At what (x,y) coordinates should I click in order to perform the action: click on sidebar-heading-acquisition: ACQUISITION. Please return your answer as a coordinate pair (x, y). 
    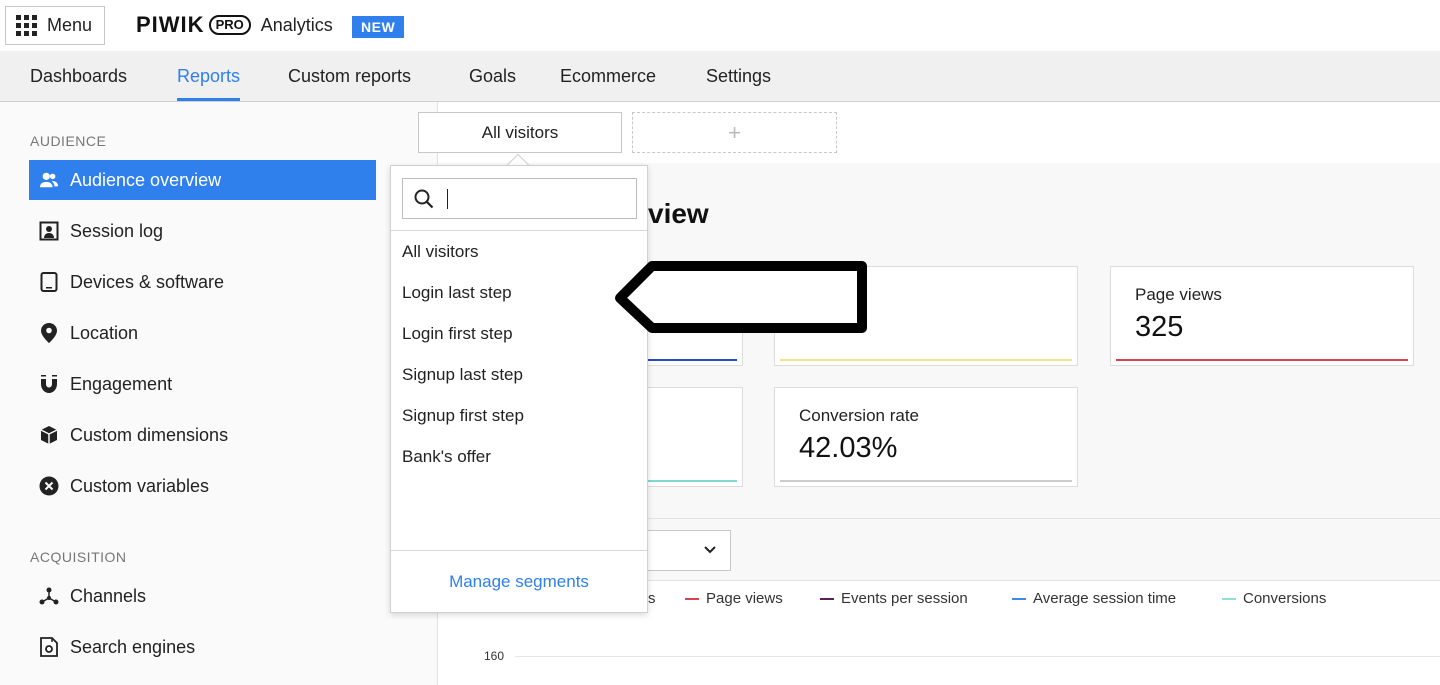
    Looking at the image, I should click on (78, 557).